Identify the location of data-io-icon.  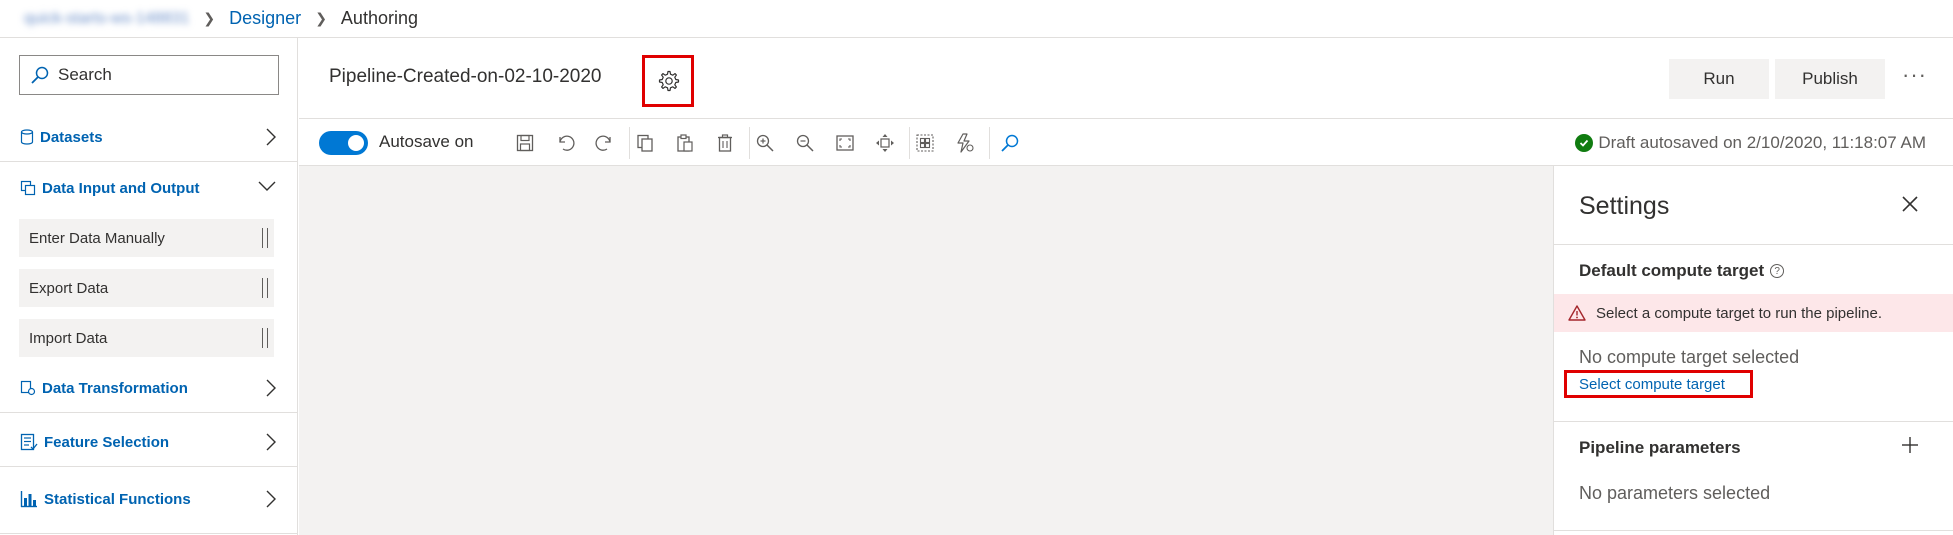
(28, 188).